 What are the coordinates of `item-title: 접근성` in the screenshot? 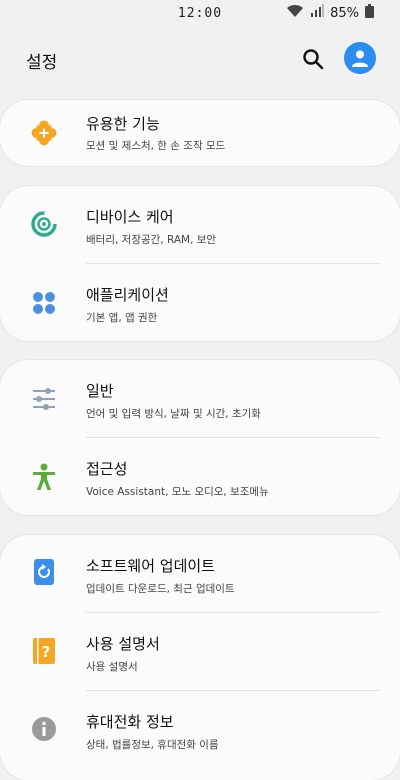 It's located at (107, 469).